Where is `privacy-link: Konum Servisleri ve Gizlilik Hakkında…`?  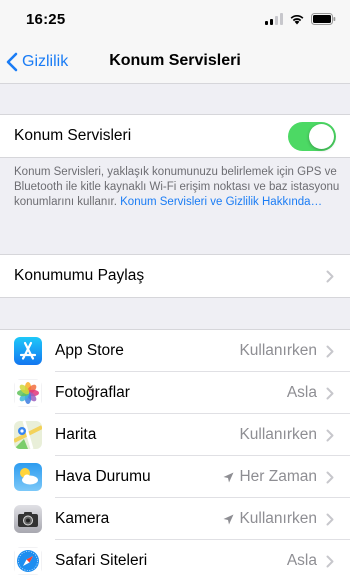 privacy-link: Konum Servisleri ve Gizlilik Hakkında… is located at coordinates (221, 202).